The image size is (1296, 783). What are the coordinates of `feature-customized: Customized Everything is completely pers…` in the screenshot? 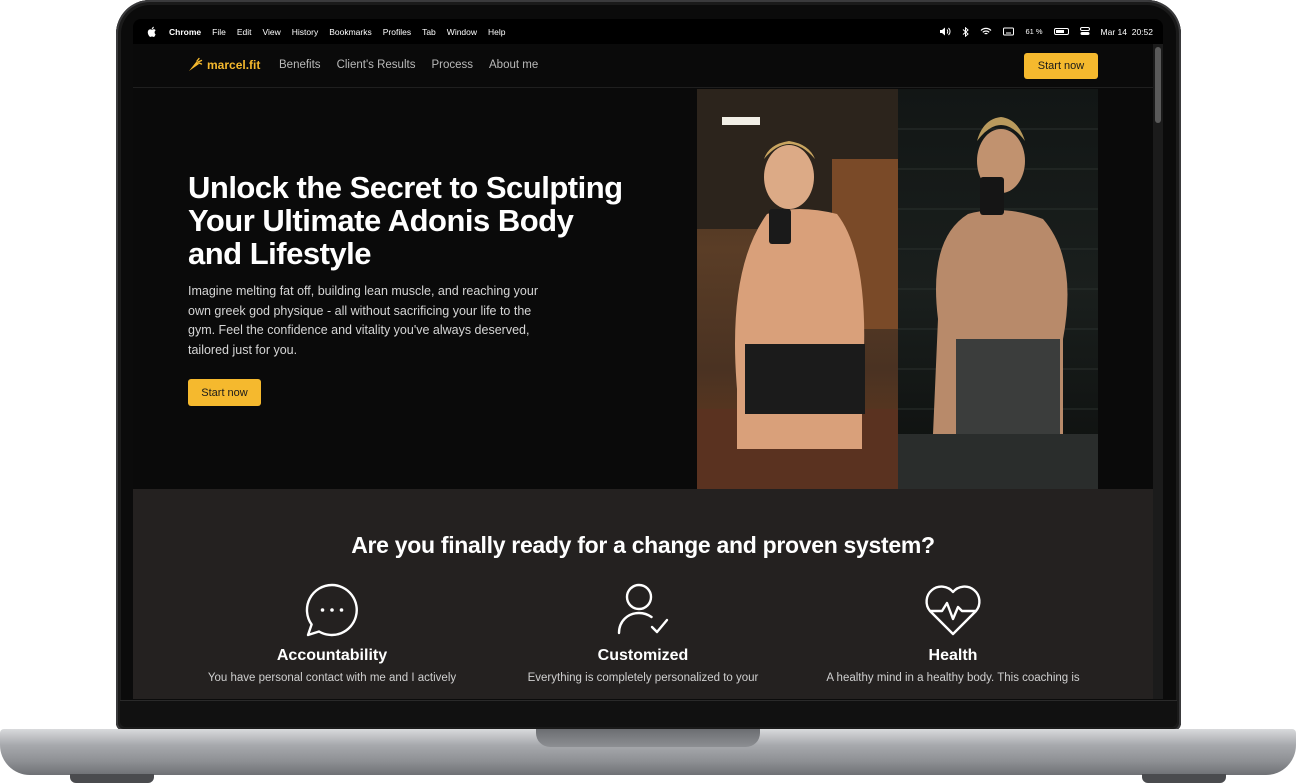 It's located at (643, 632).